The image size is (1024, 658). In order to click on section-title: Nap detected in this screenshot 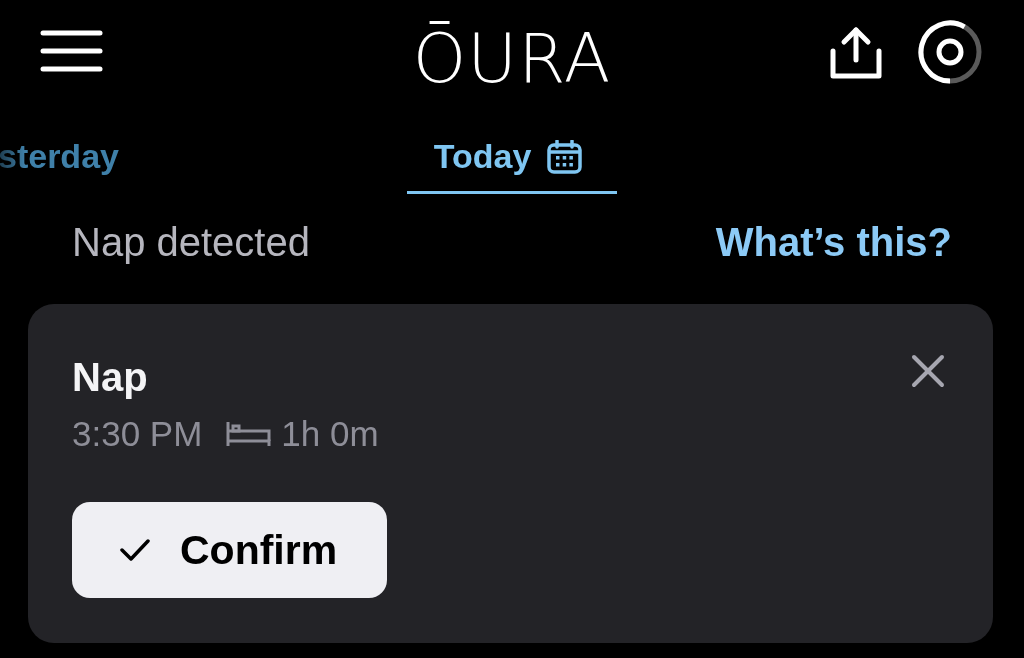, I will do `click(191, 242)`.